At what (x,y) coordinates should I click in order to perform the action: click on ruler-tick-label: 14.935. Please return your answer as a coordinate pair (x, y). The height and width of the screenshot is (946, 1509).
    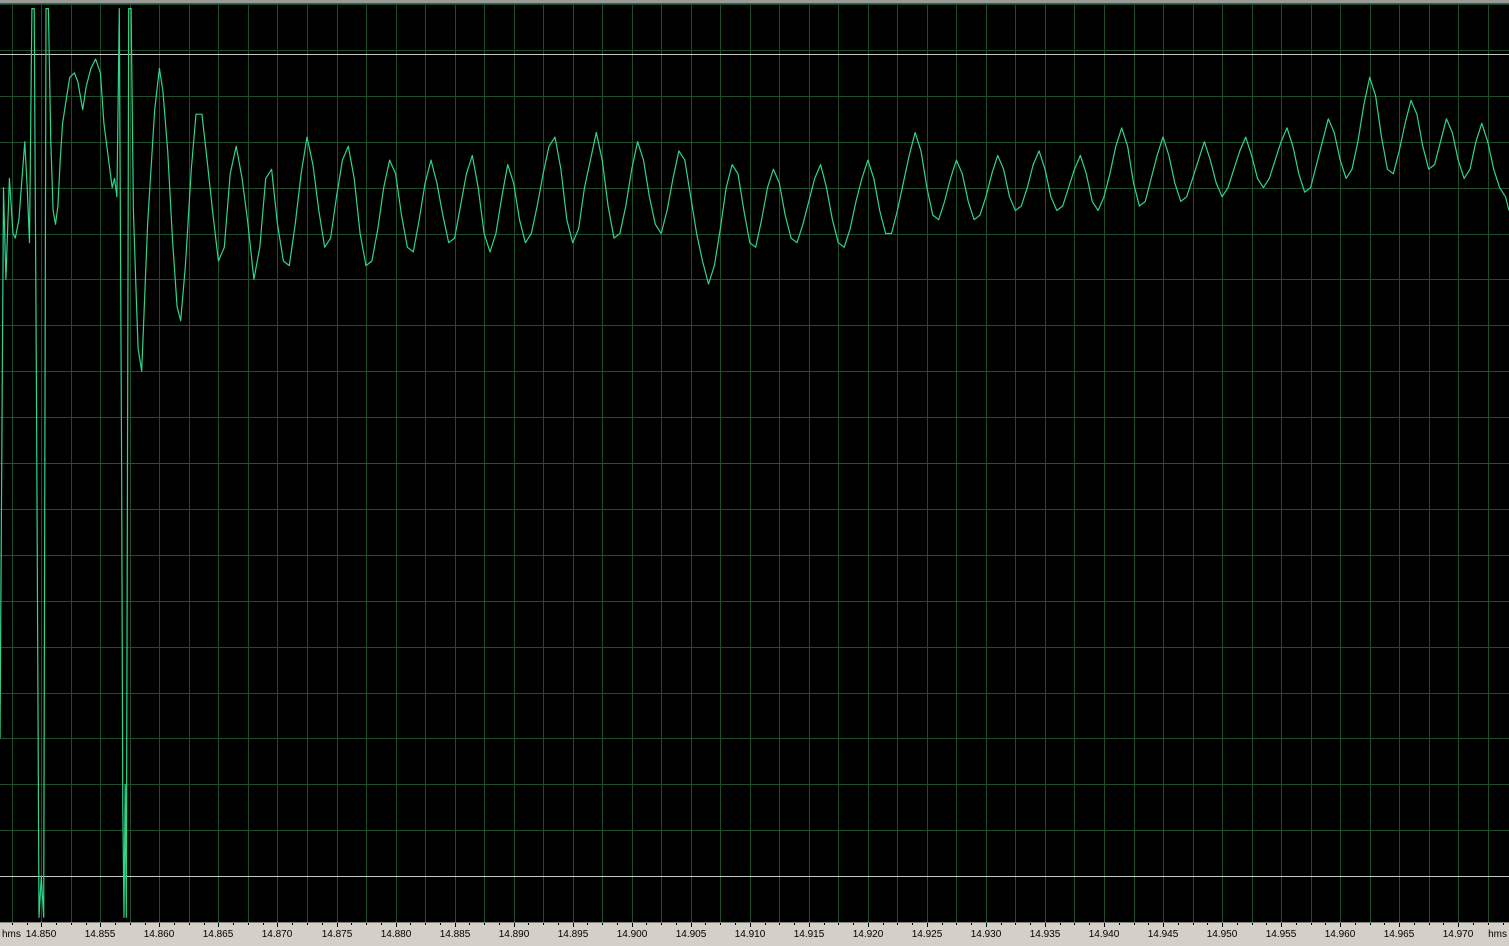
    Looking at the image, I should click on (1045, 934).